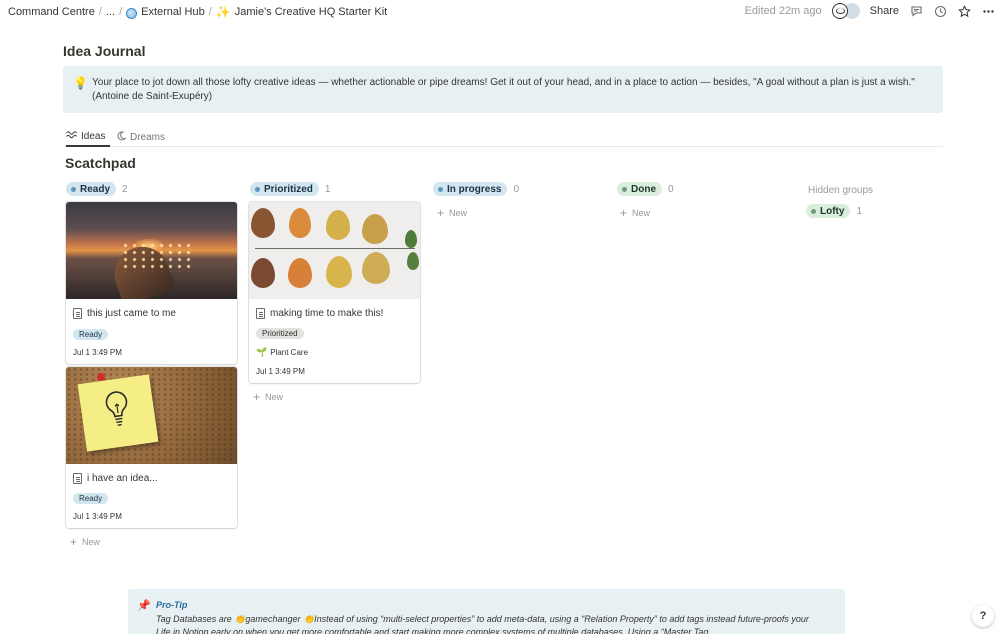  What do you see at coordinates (327, 189) in the screenshot?
I see `column-count: 1` at bounding box center [327, 189].